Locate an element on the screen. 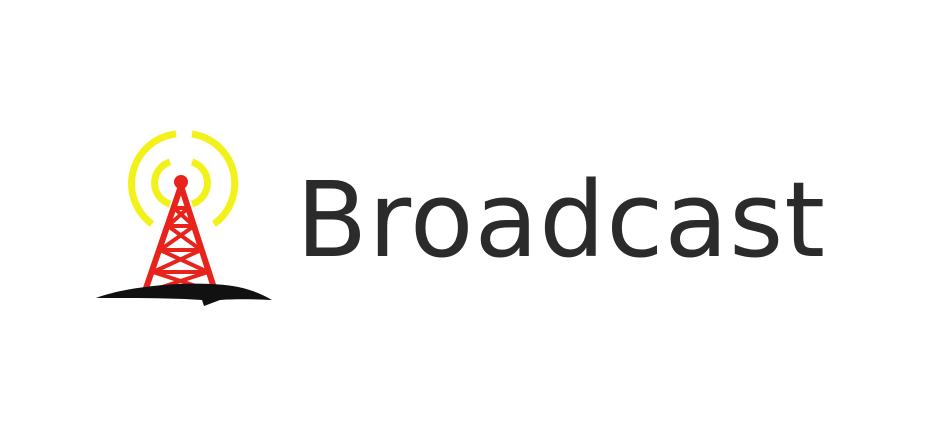 The image size is (950, 438). antenna-tip is located at coordinates (181, 182).